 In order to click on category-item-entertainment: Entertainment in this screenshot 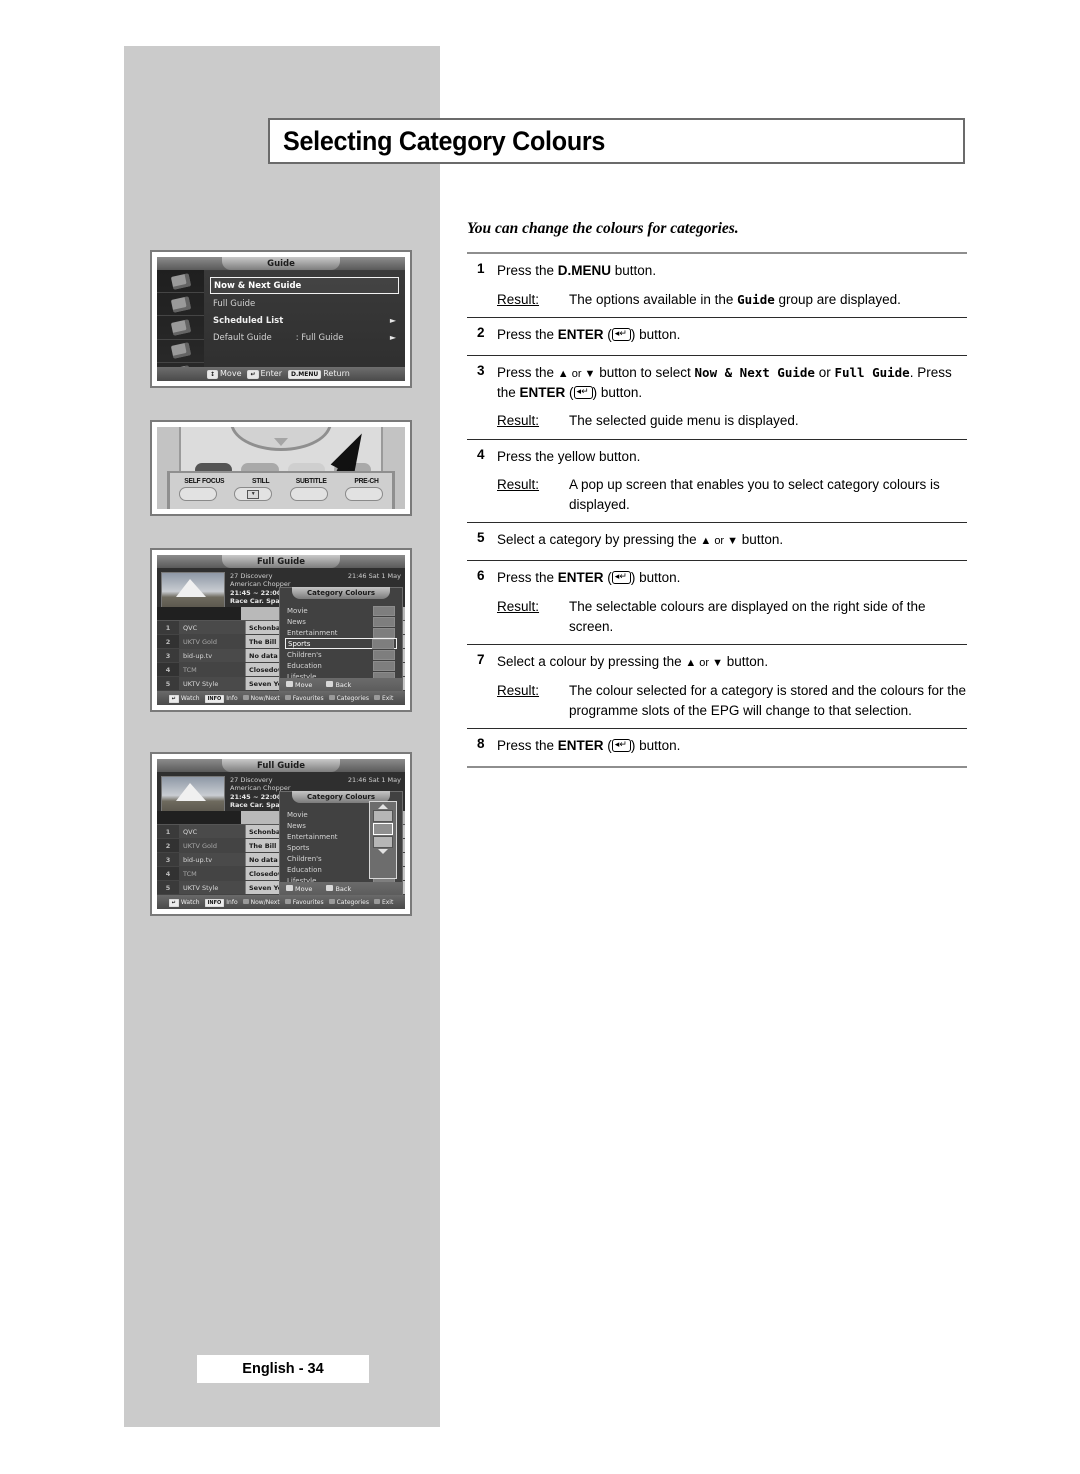, I will do `click(341, 632)`.